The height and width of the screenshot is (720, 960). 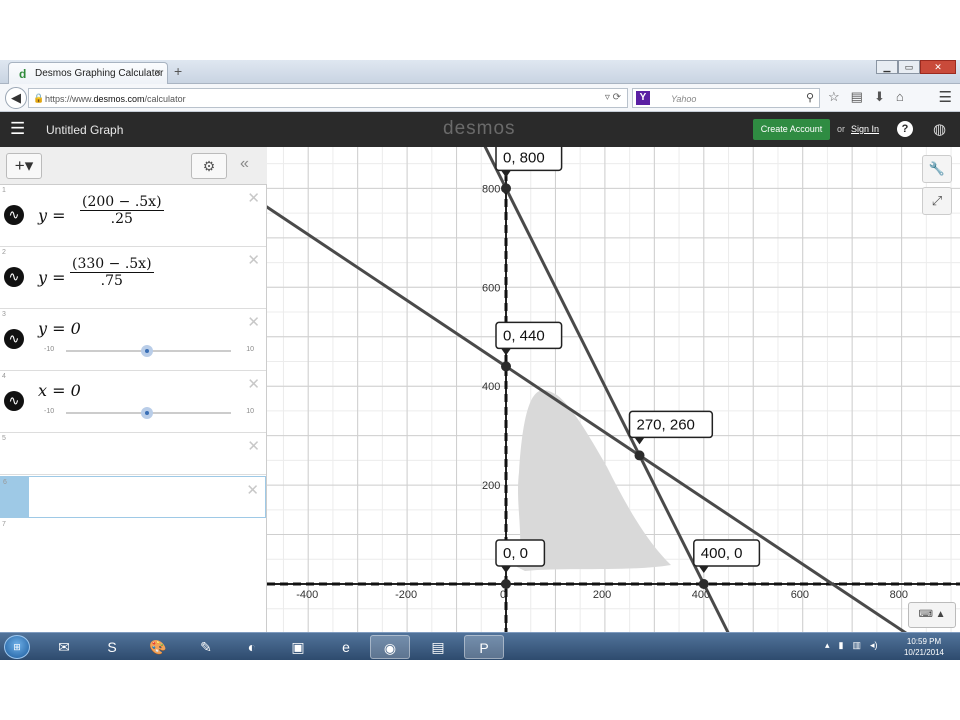 What do you see at coordinates (59, 390) in the screenshot?
I see `expression-text: x = 0` at bounding box center [59, 390].